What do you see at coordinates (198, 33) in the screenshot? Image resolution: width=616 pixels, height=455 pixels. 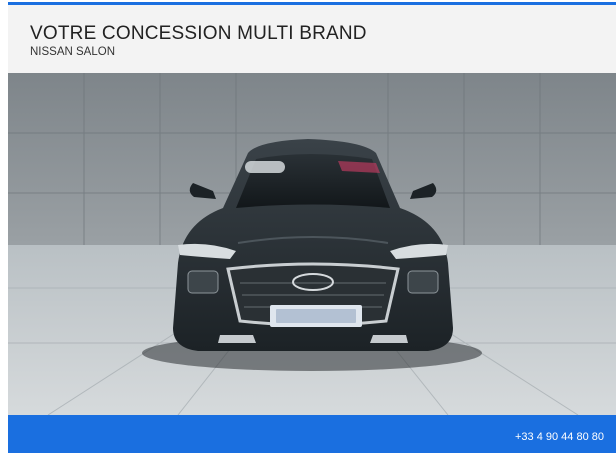 I see `dealer-title: VOTRE CONCESSION MULTI BRAND` at bounding box center [198, 33].